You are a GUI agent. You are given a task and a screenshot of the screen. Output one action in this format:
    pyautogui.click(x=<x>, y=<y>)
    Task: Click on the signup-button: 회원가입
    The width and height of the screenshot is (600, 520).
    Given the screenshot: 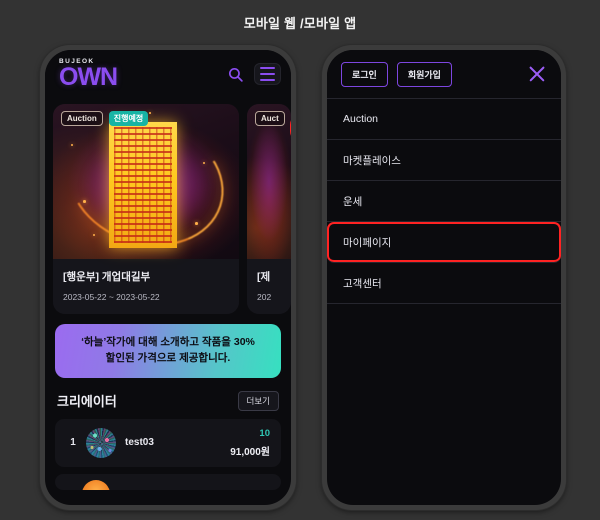 What is the action you would take?
    pyautogui.click(x=424, y=74)
    